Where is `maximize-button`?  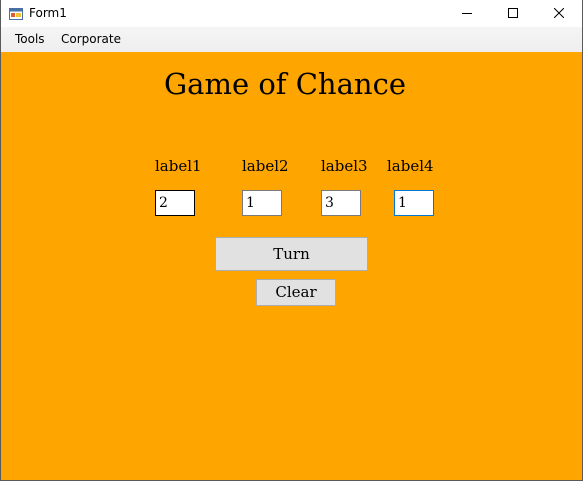 maximize-button is located at coordinates (513, 13).